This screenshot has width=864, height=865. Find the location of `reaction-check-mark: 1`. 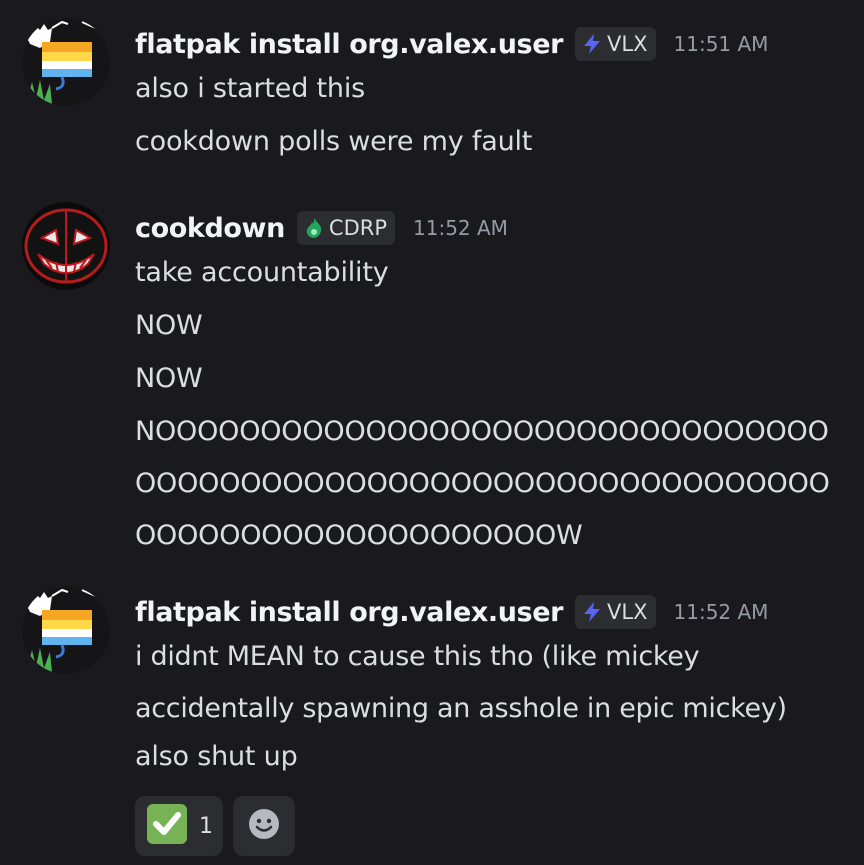

reaction-check-mark: 1 is located at coordinates (179, 826).